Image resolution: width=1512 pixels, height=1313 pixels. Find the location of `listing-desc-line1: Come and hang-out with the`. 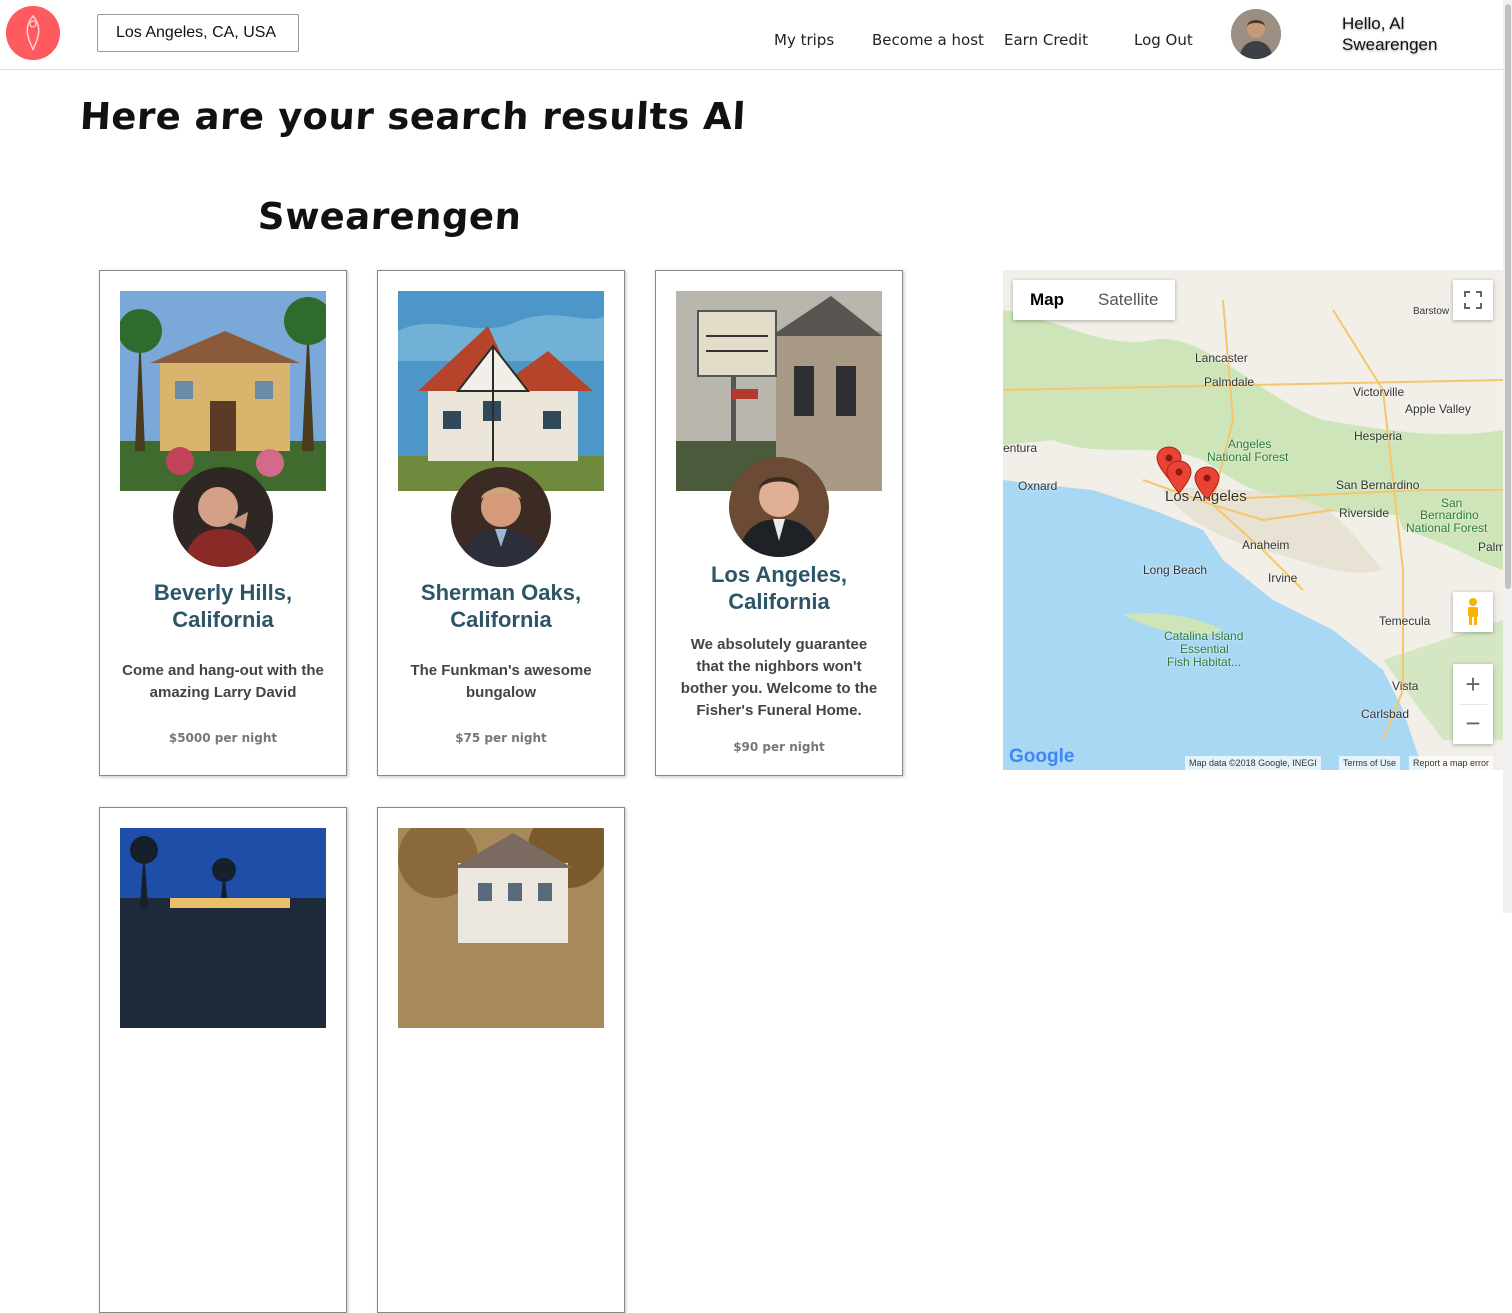

listing-desc-line1: Come and hang-out with the is located at coordinates (223, 670).